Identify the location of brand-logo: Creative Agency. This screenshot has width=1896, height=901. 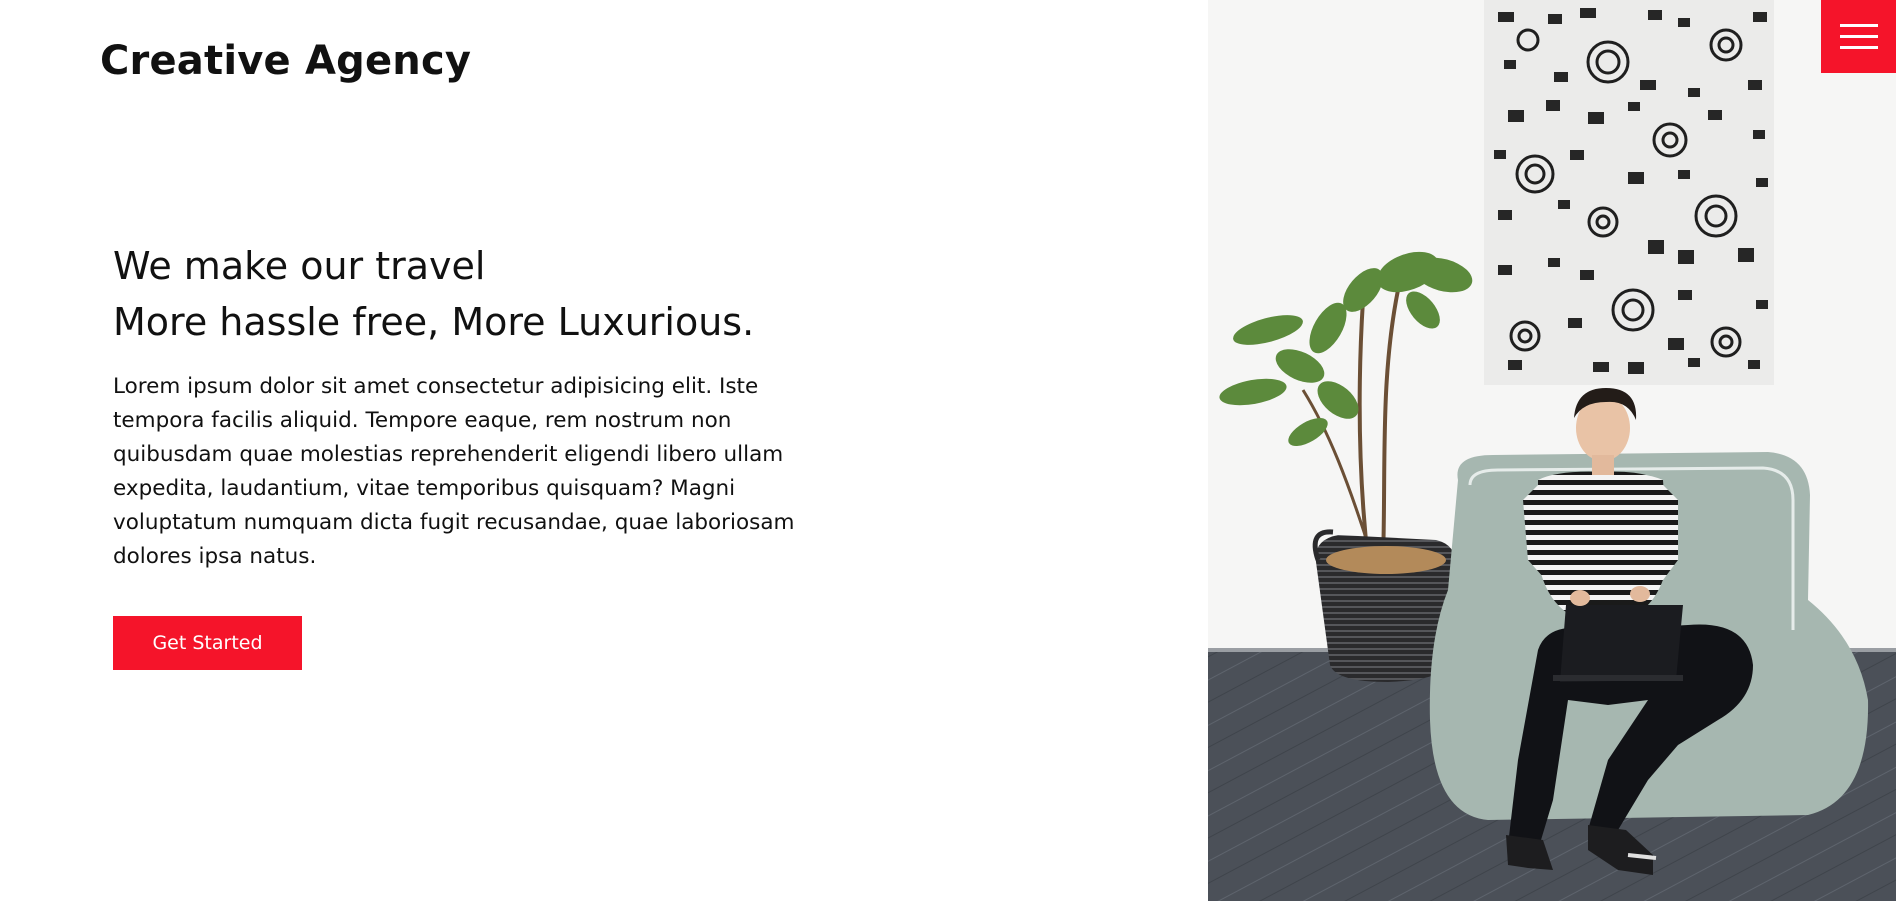
(285, 61).